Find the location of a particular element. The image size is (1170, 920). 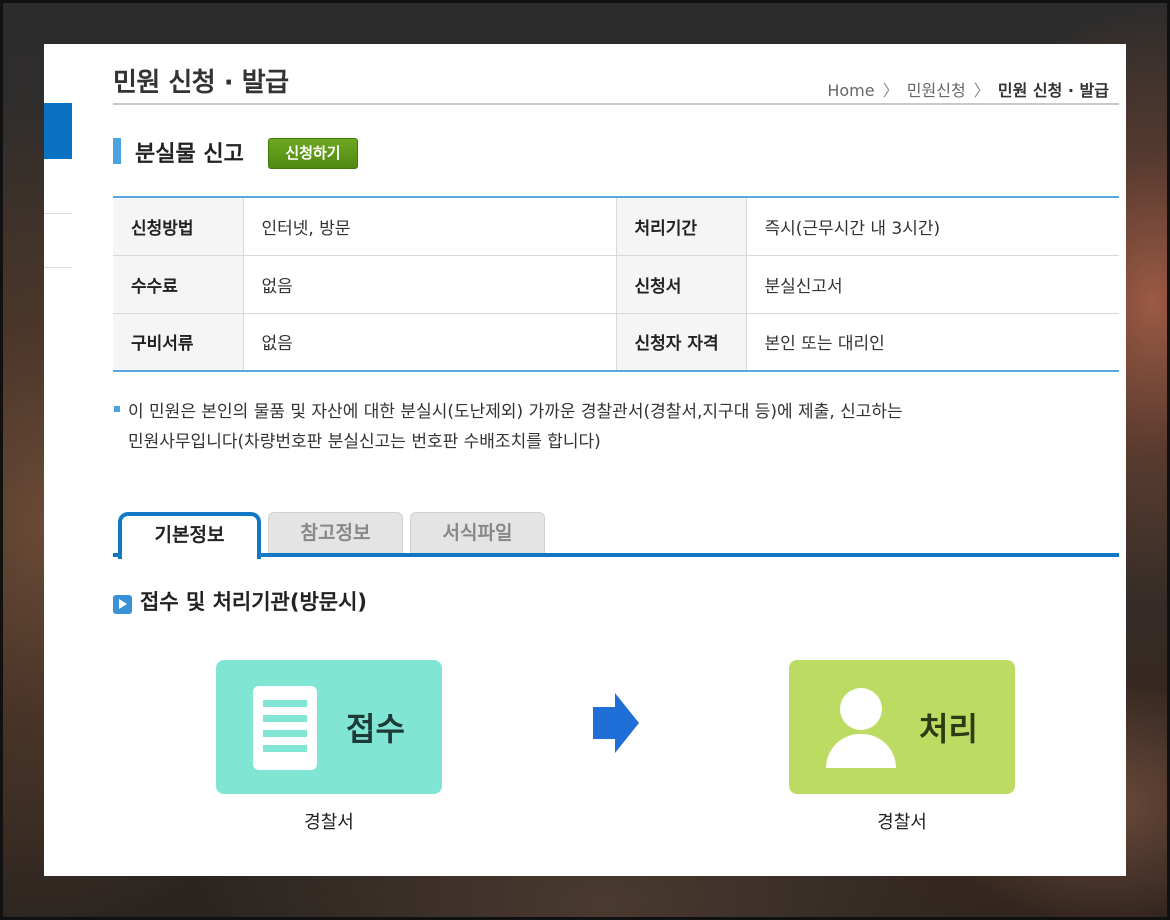

table-header-cell: 처리기간 is located at coordinates (681, 226).